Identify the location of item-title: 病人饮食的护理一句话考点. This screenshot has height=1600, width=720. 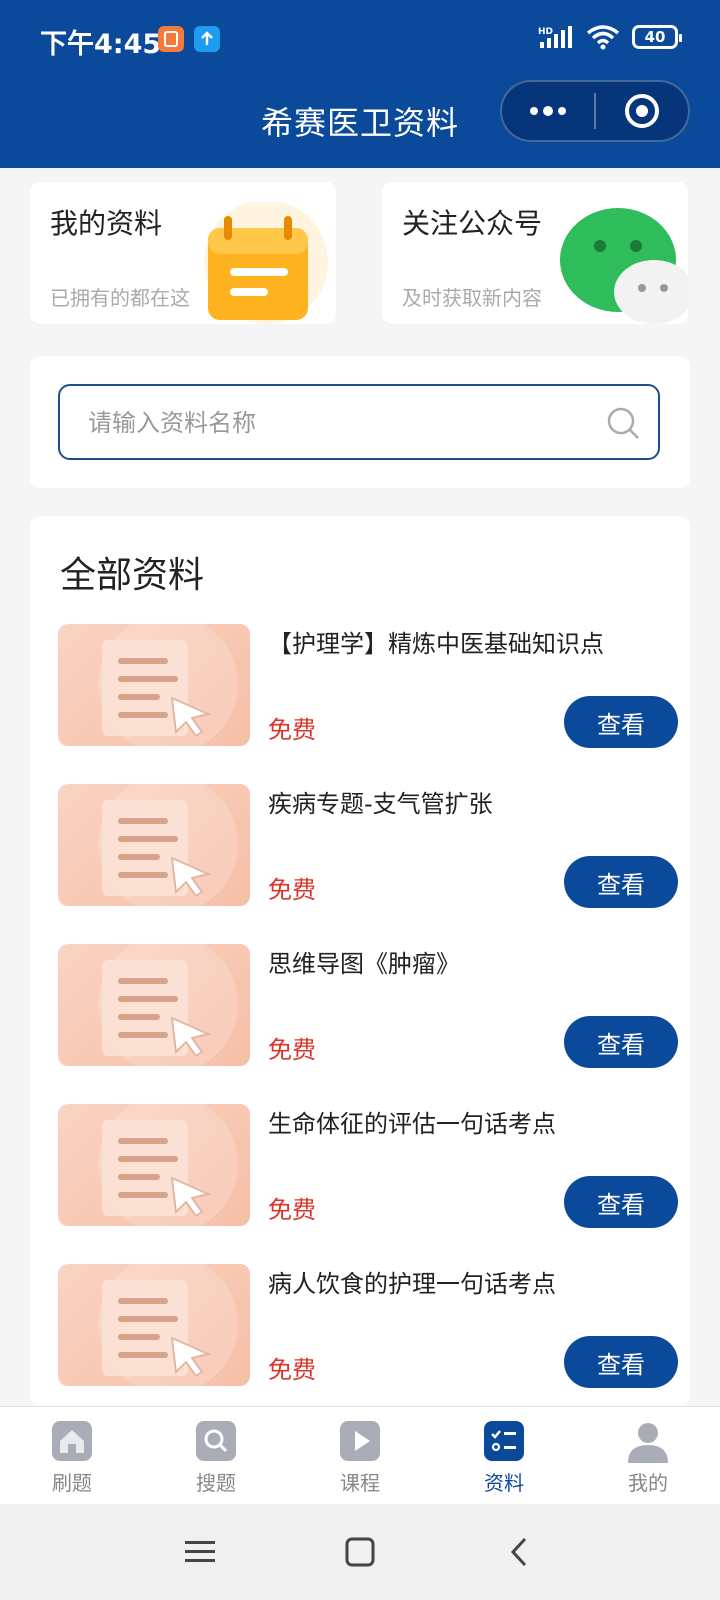
(412, 1281).